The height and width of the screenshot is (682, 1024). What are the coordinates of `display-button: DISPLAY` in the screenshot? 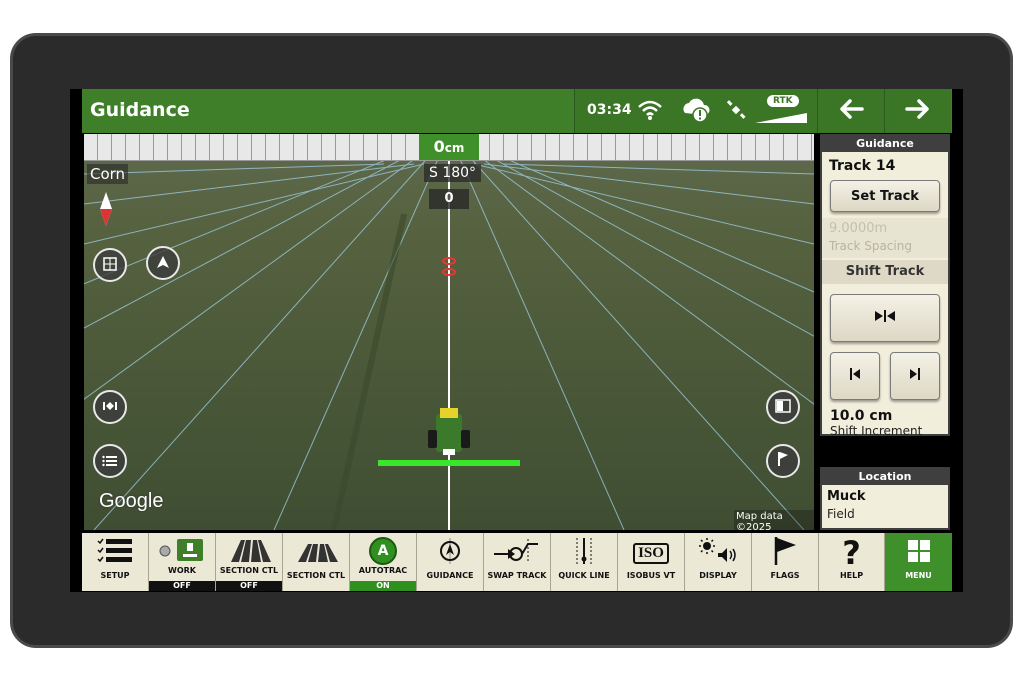 It's located at (718, 562).